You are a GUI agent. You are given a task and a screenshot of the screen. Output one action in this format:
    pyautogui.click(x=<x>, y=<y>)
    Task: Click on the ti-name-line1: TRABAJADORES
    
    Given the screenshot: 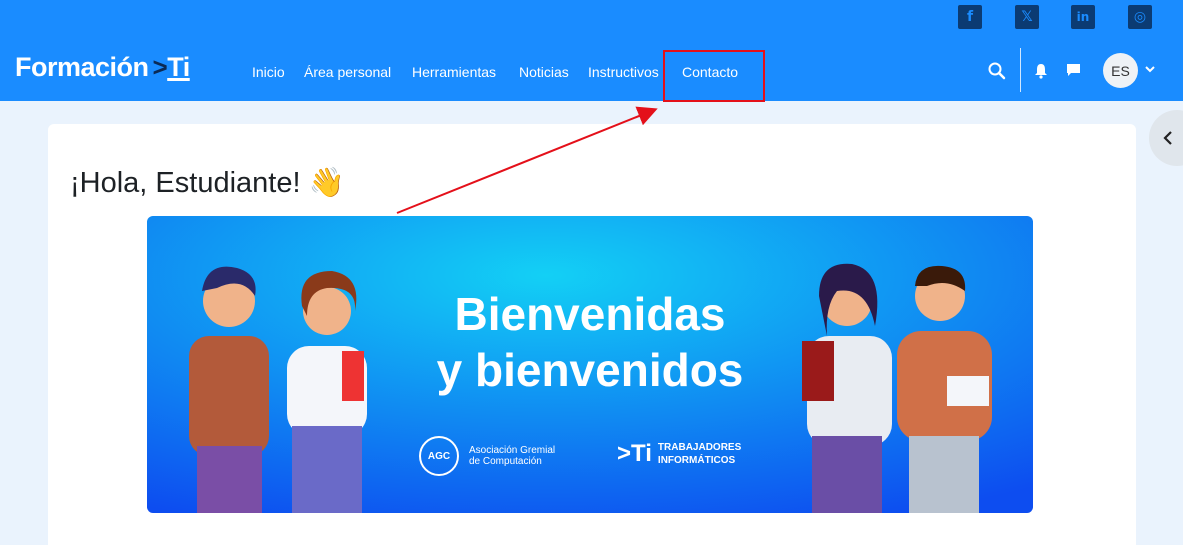 What is the action you would take?
    pyautogui.click(x=699, y=447)
    